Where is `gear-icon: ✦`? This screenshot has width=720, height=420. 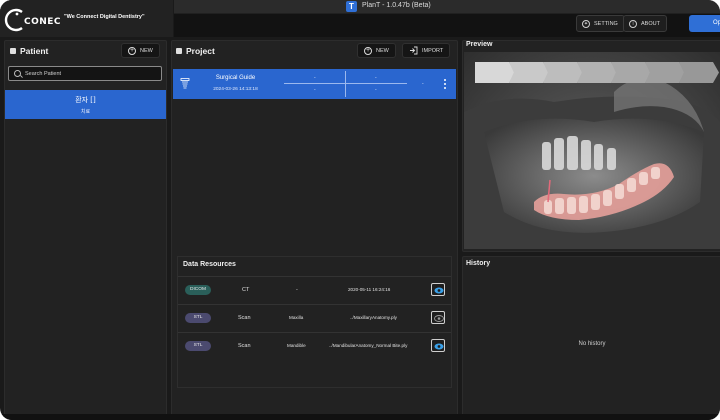
gear-icon: ✦ is located at coordinates (586, 23).